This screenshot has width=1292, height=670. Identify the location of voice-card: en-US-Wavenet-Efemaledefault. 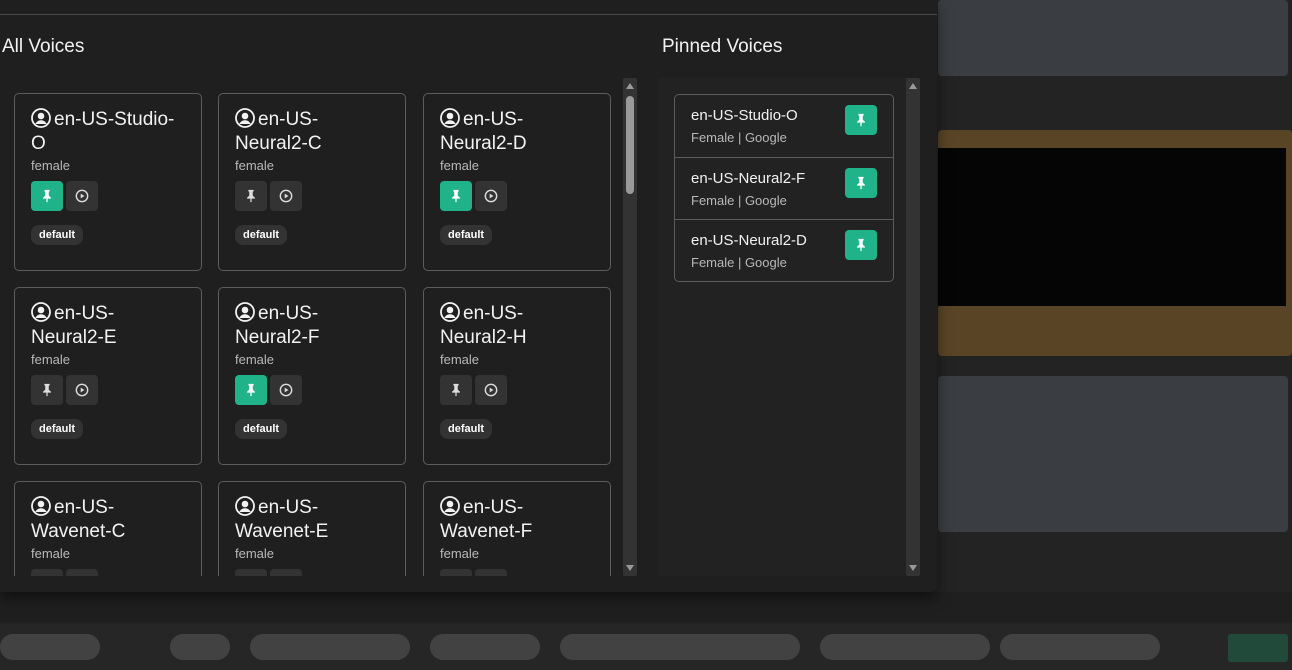
(312, 528).